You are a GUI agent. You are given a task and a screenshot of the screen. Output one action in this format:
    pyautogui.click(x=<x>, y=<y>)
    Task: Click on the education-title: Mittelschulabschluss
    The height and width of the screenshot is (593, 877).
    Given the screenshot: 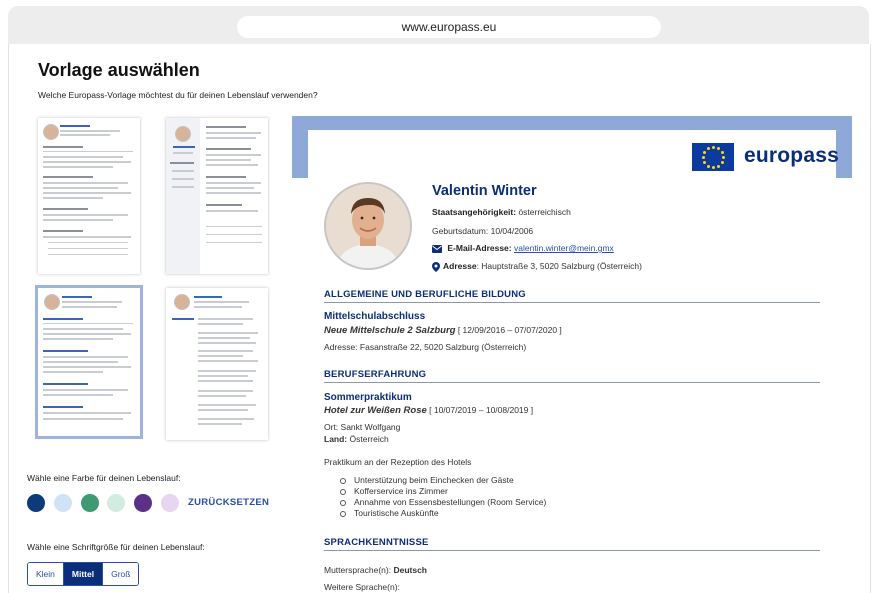 What is the action you would take?
    pyautogui.click(x=375, y=316)
    